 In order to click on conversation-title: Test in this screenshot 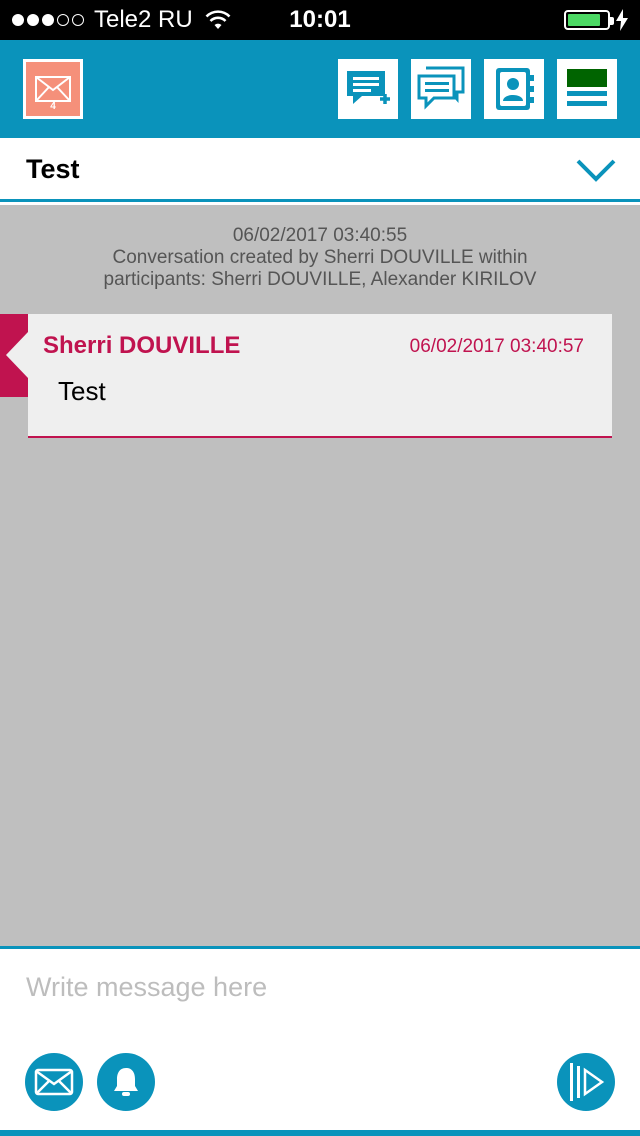, I will do `click(53, 169)`.